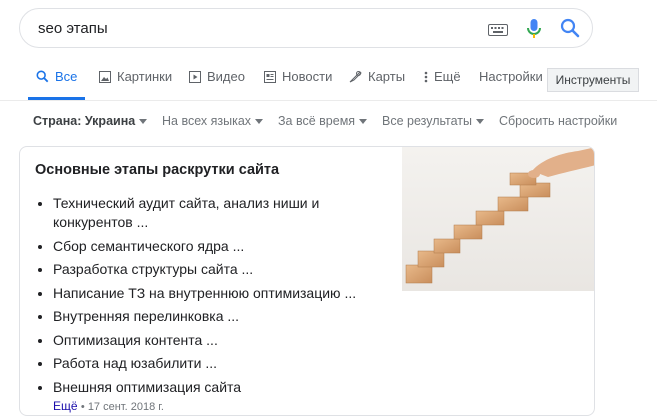  Describe the element at coordinates (66, 76) in the screenshot. I see `tab-label: Все` at that location.